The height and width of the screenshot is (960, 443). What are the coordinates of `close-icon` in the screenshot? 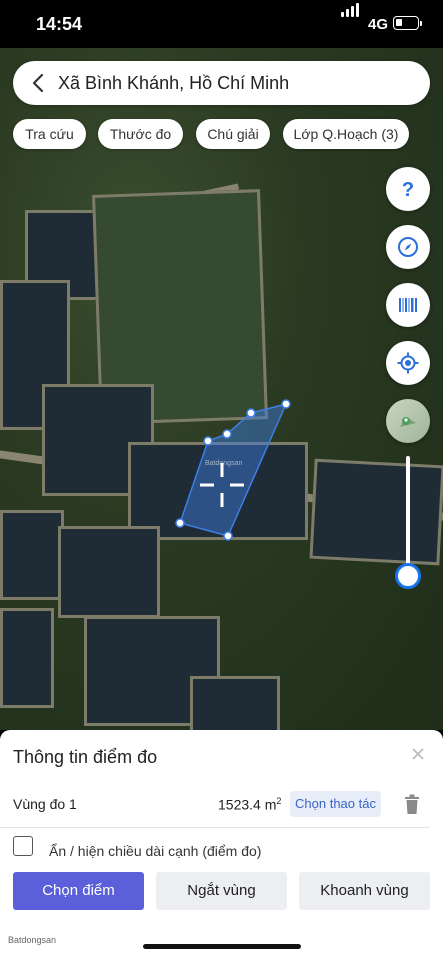 It's located at (418, 754).